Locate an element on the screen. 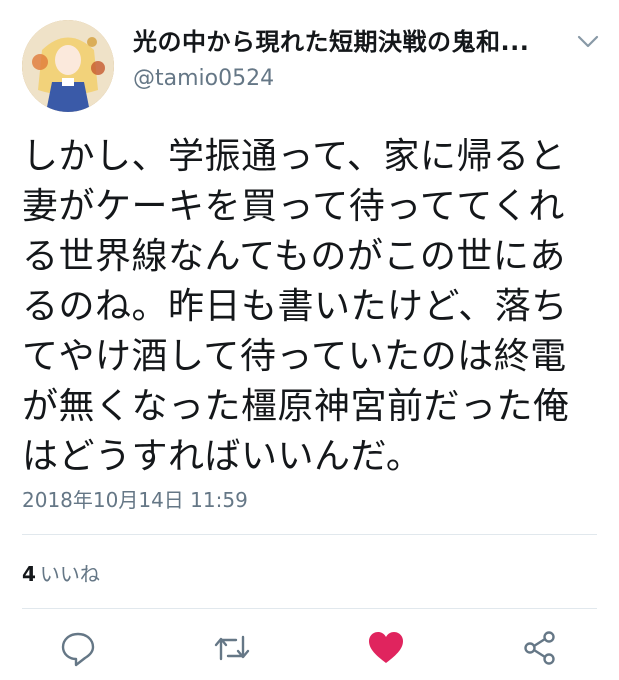 This screenshot has height=680, width=619. likes-stat: 4 いいね is located at coordinates (61, 572).